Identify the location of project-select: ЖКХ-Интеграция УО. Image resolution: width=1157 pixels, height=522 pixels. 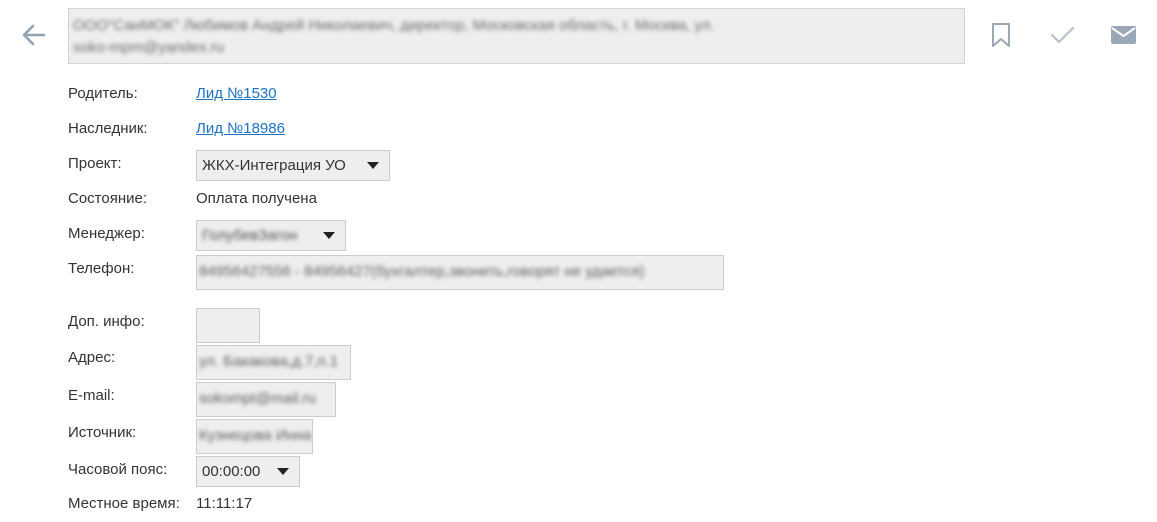
(293, 165).